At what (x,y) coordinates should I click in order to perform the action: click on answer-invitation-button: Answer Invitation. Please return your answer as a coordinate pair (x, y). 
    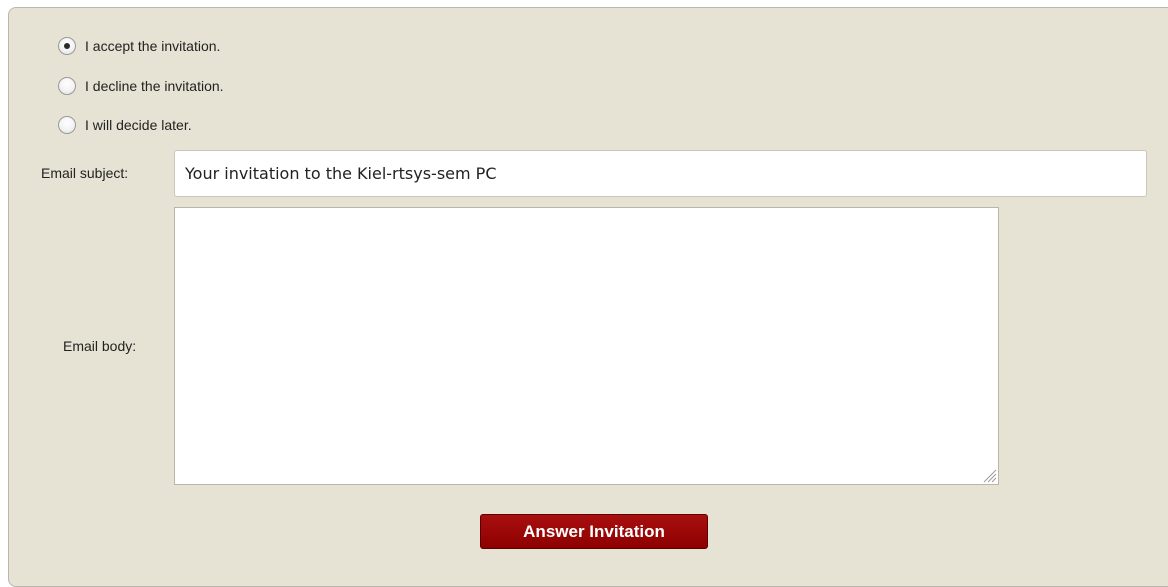
    Looking at the image, I should click on (594, 531).